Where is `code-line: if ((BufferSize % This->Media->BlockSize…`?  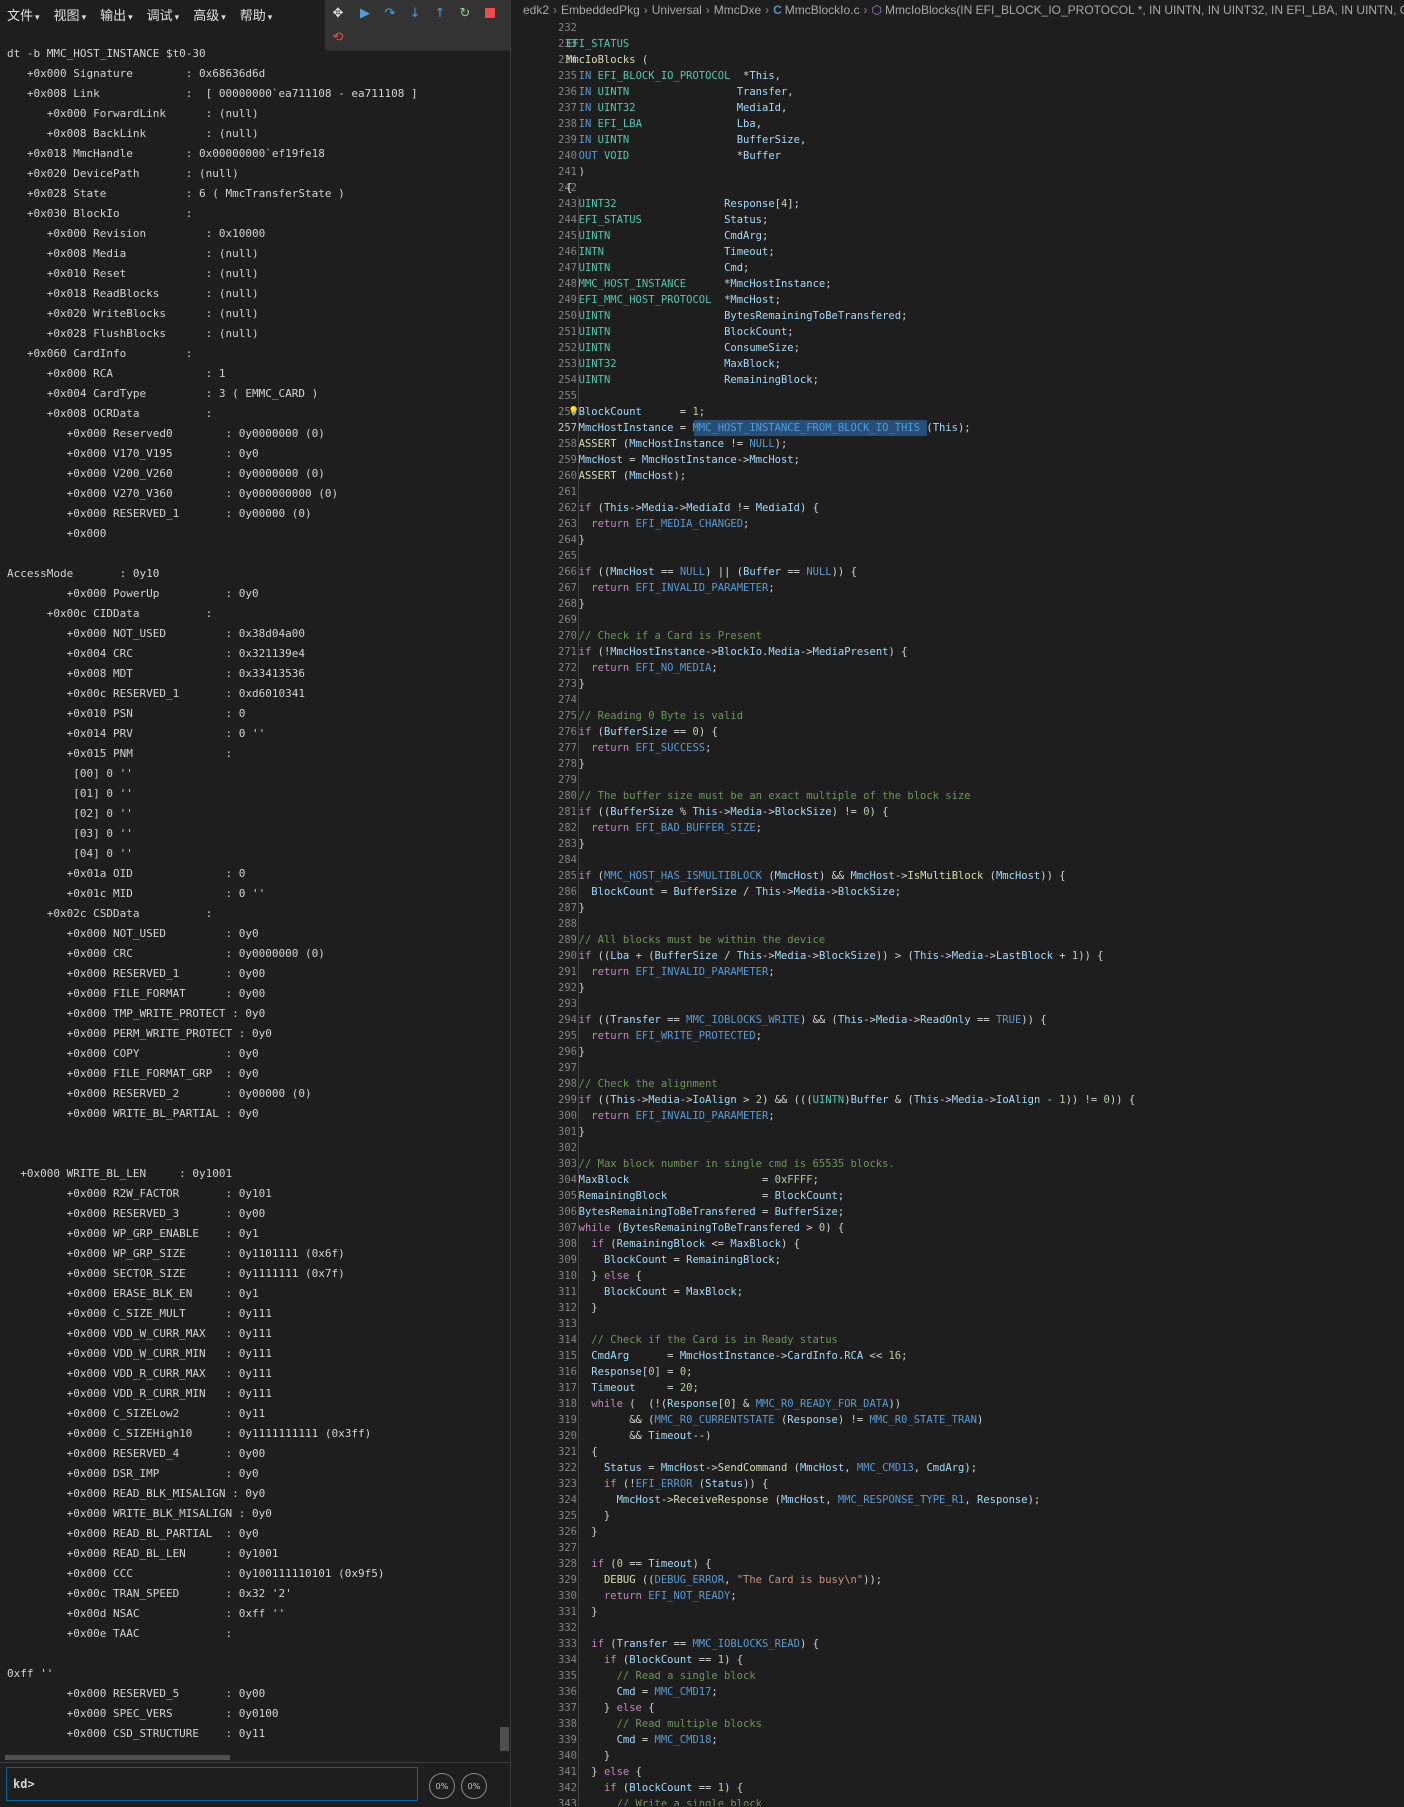 code-line: if ((BufferSize % This->Media->BlockSize… is located at coordinates (727, 812).